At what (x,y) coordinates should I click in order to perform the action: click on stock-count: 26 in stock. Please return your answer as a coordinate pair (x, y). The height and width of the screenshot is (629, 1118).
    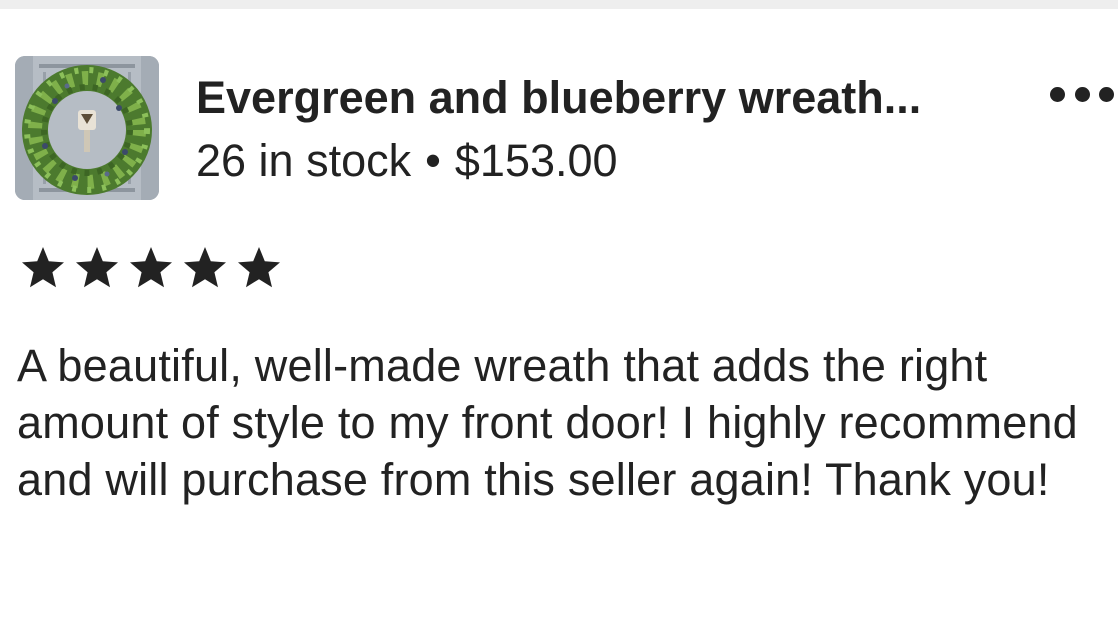
    Looking at the image, I should click on (304, 160).